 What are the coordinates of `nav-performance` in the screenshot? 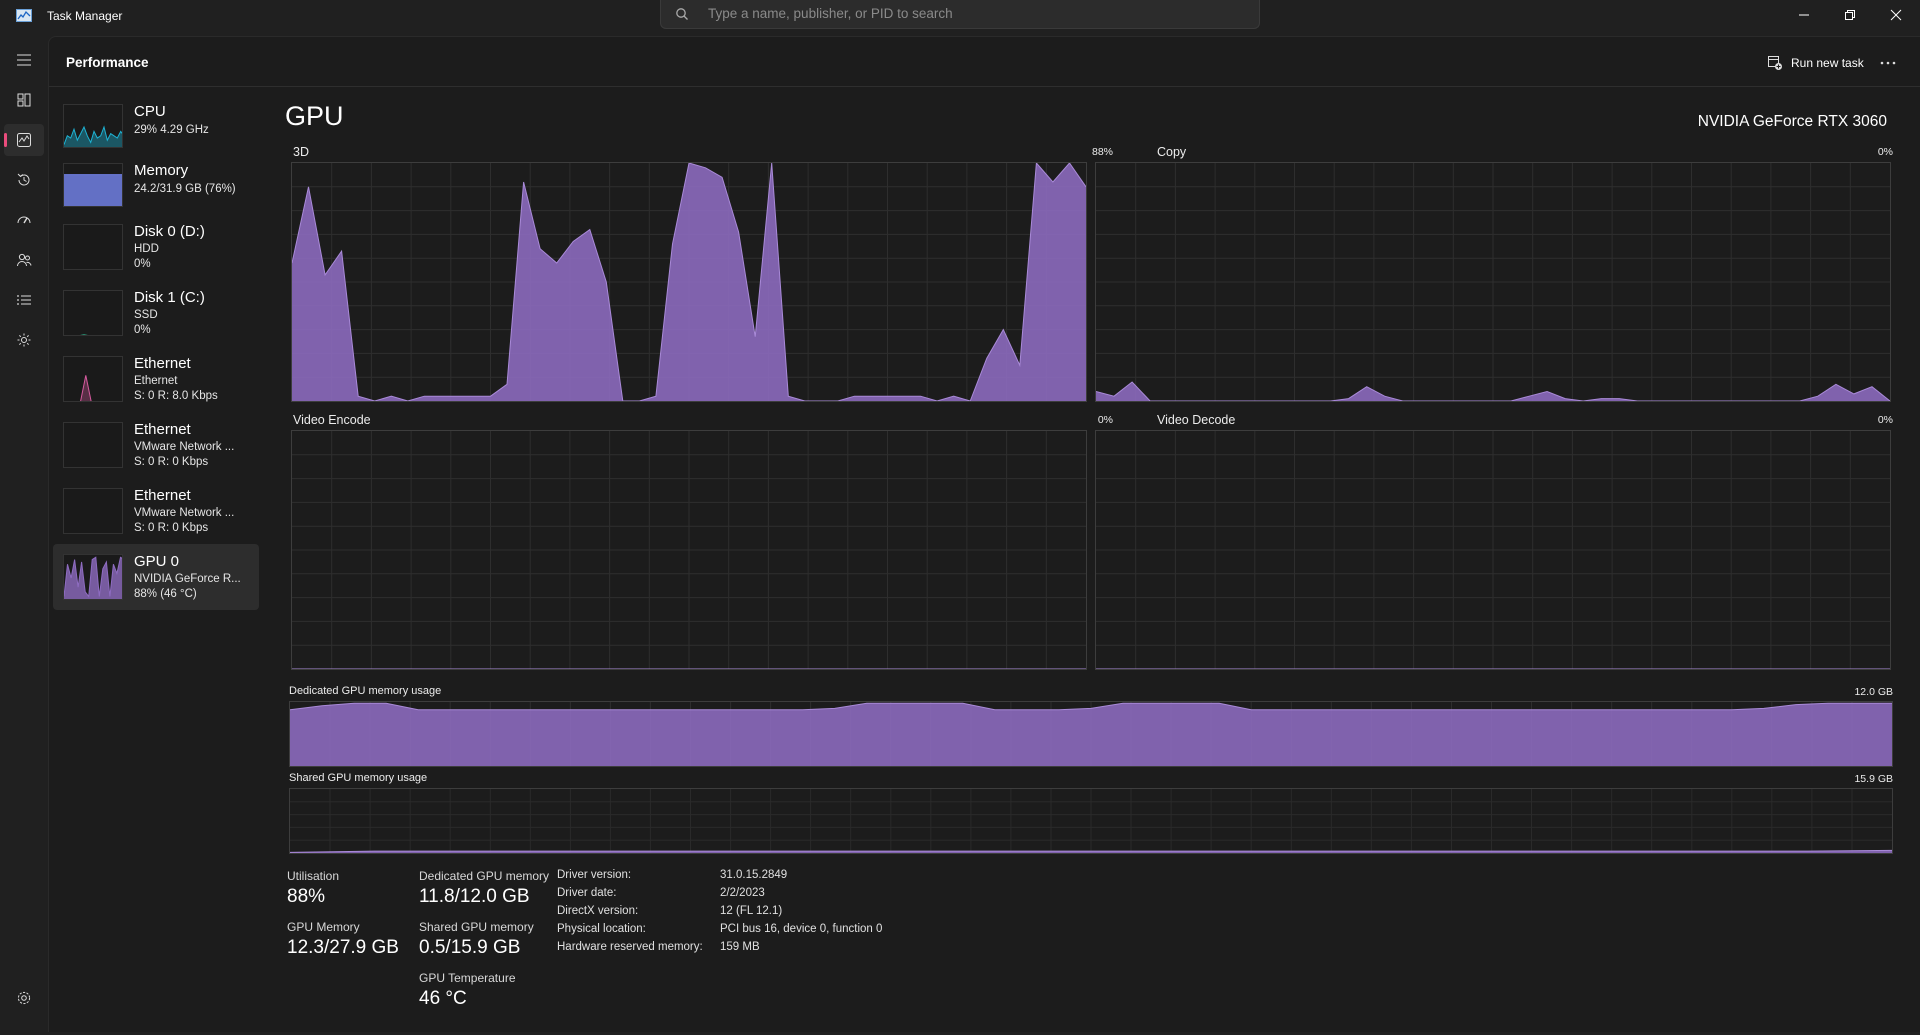 It's located at (24, 140).